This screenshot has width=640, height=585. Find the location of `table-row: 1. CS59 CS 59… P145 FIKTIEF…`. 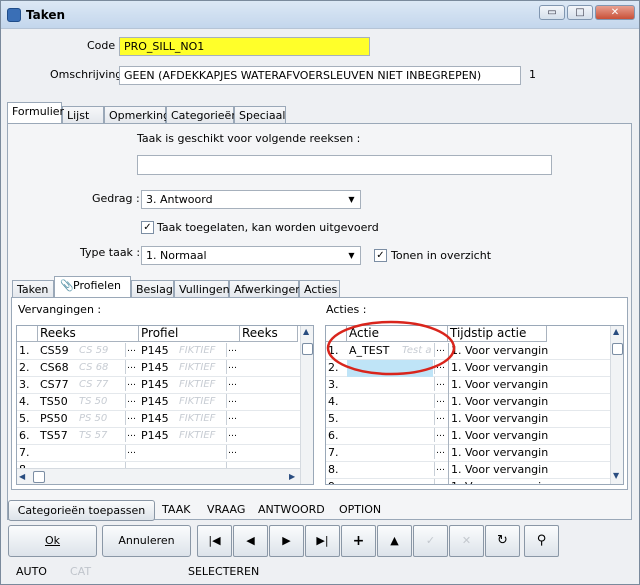

table-row: 1. CS59 CS 59… P145 FIKTIEF… is located at coordinates (158, 351).